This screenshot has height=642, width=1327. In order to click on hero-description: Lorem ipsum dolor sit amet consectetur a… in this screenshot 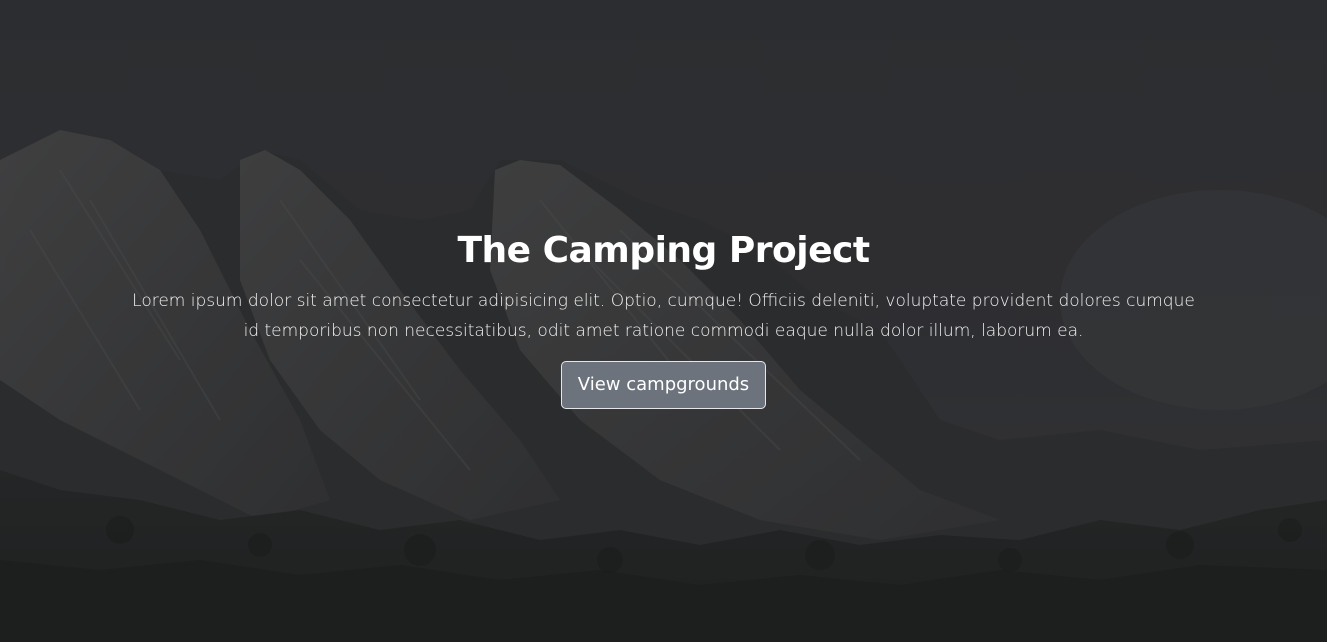, I will do `click(663, 316)`.